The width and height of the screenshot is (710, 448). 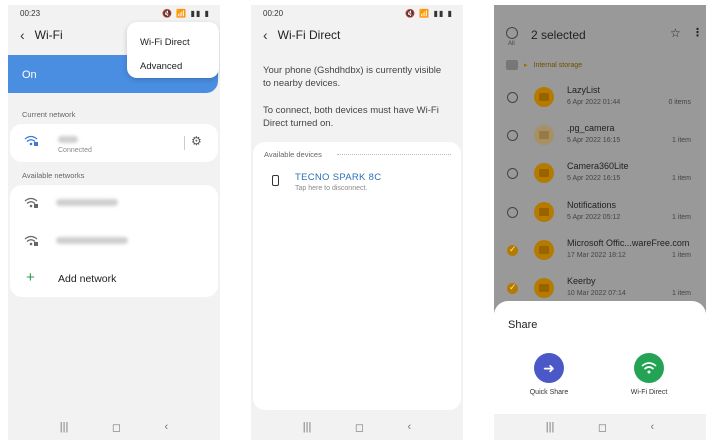 What do you see at coordinates (196, 141) in the screenshot?
I see `gear-icon: ⚙` at bounding box center [196, 141].